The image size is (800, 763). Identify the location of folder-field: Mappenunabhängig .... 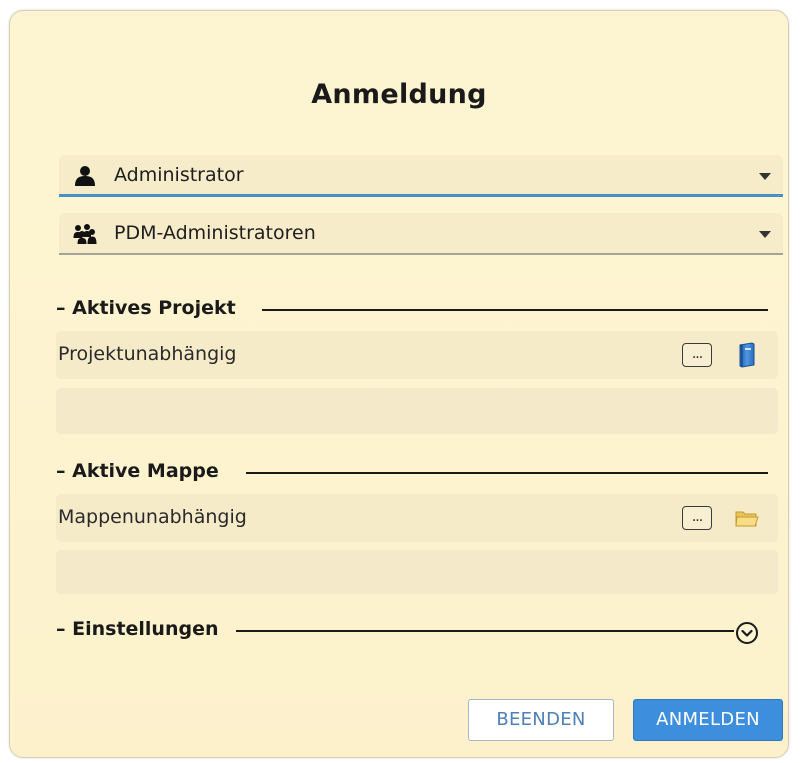
(417, 518).